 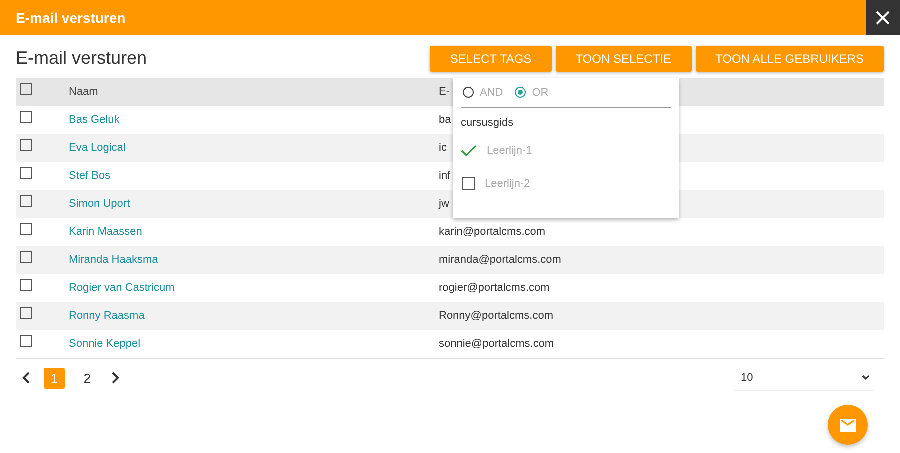 What do you see at coordinates (468, 183) in the screenshot?
I see `checkbox` at bounding box center [468, 183].